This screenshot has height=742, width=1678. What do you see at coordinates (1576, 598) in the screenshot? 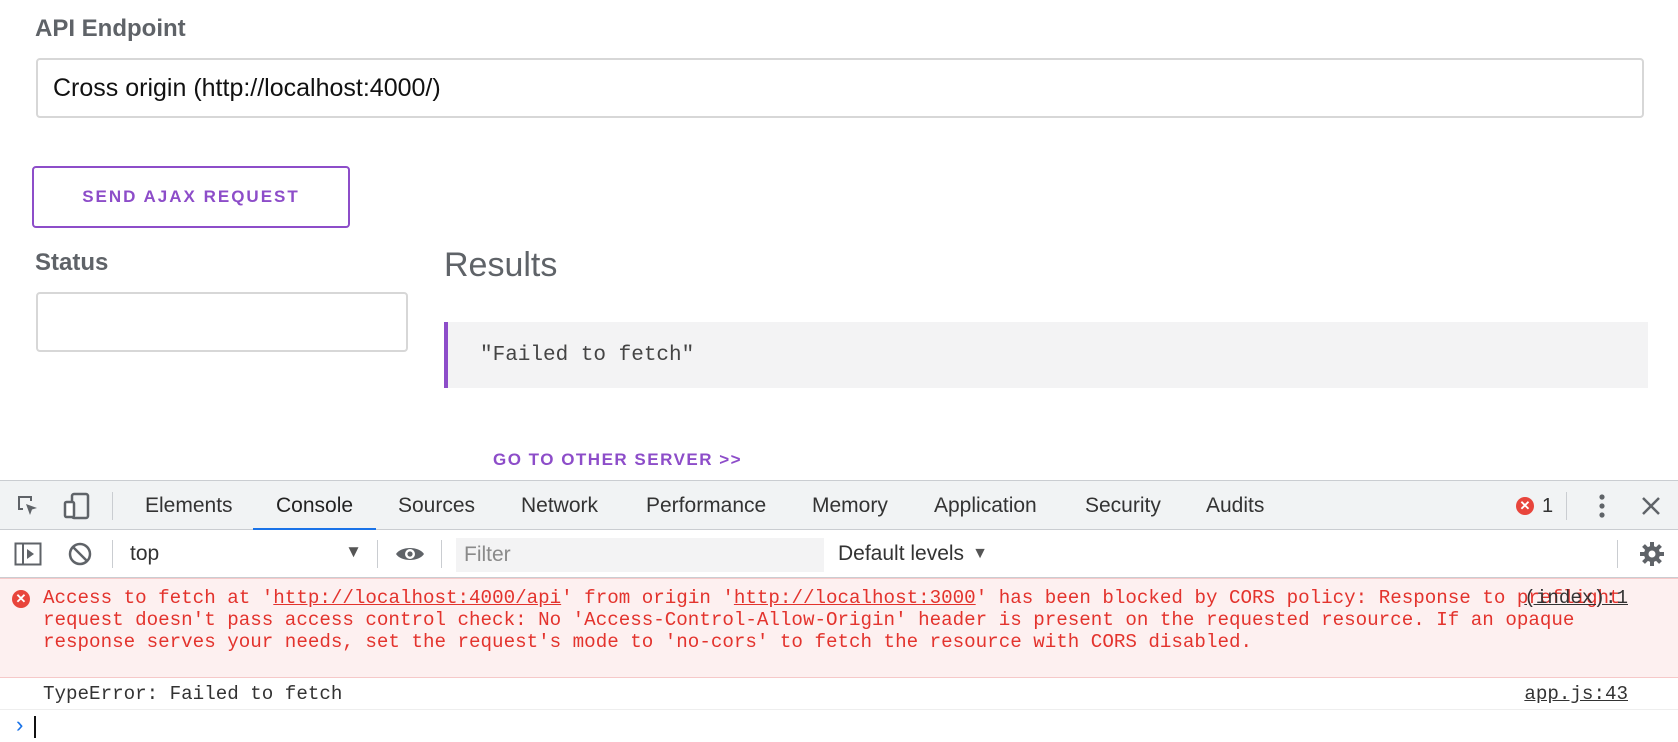
I see `error-source-link: (index):1` at bounding box center [1576, 598].